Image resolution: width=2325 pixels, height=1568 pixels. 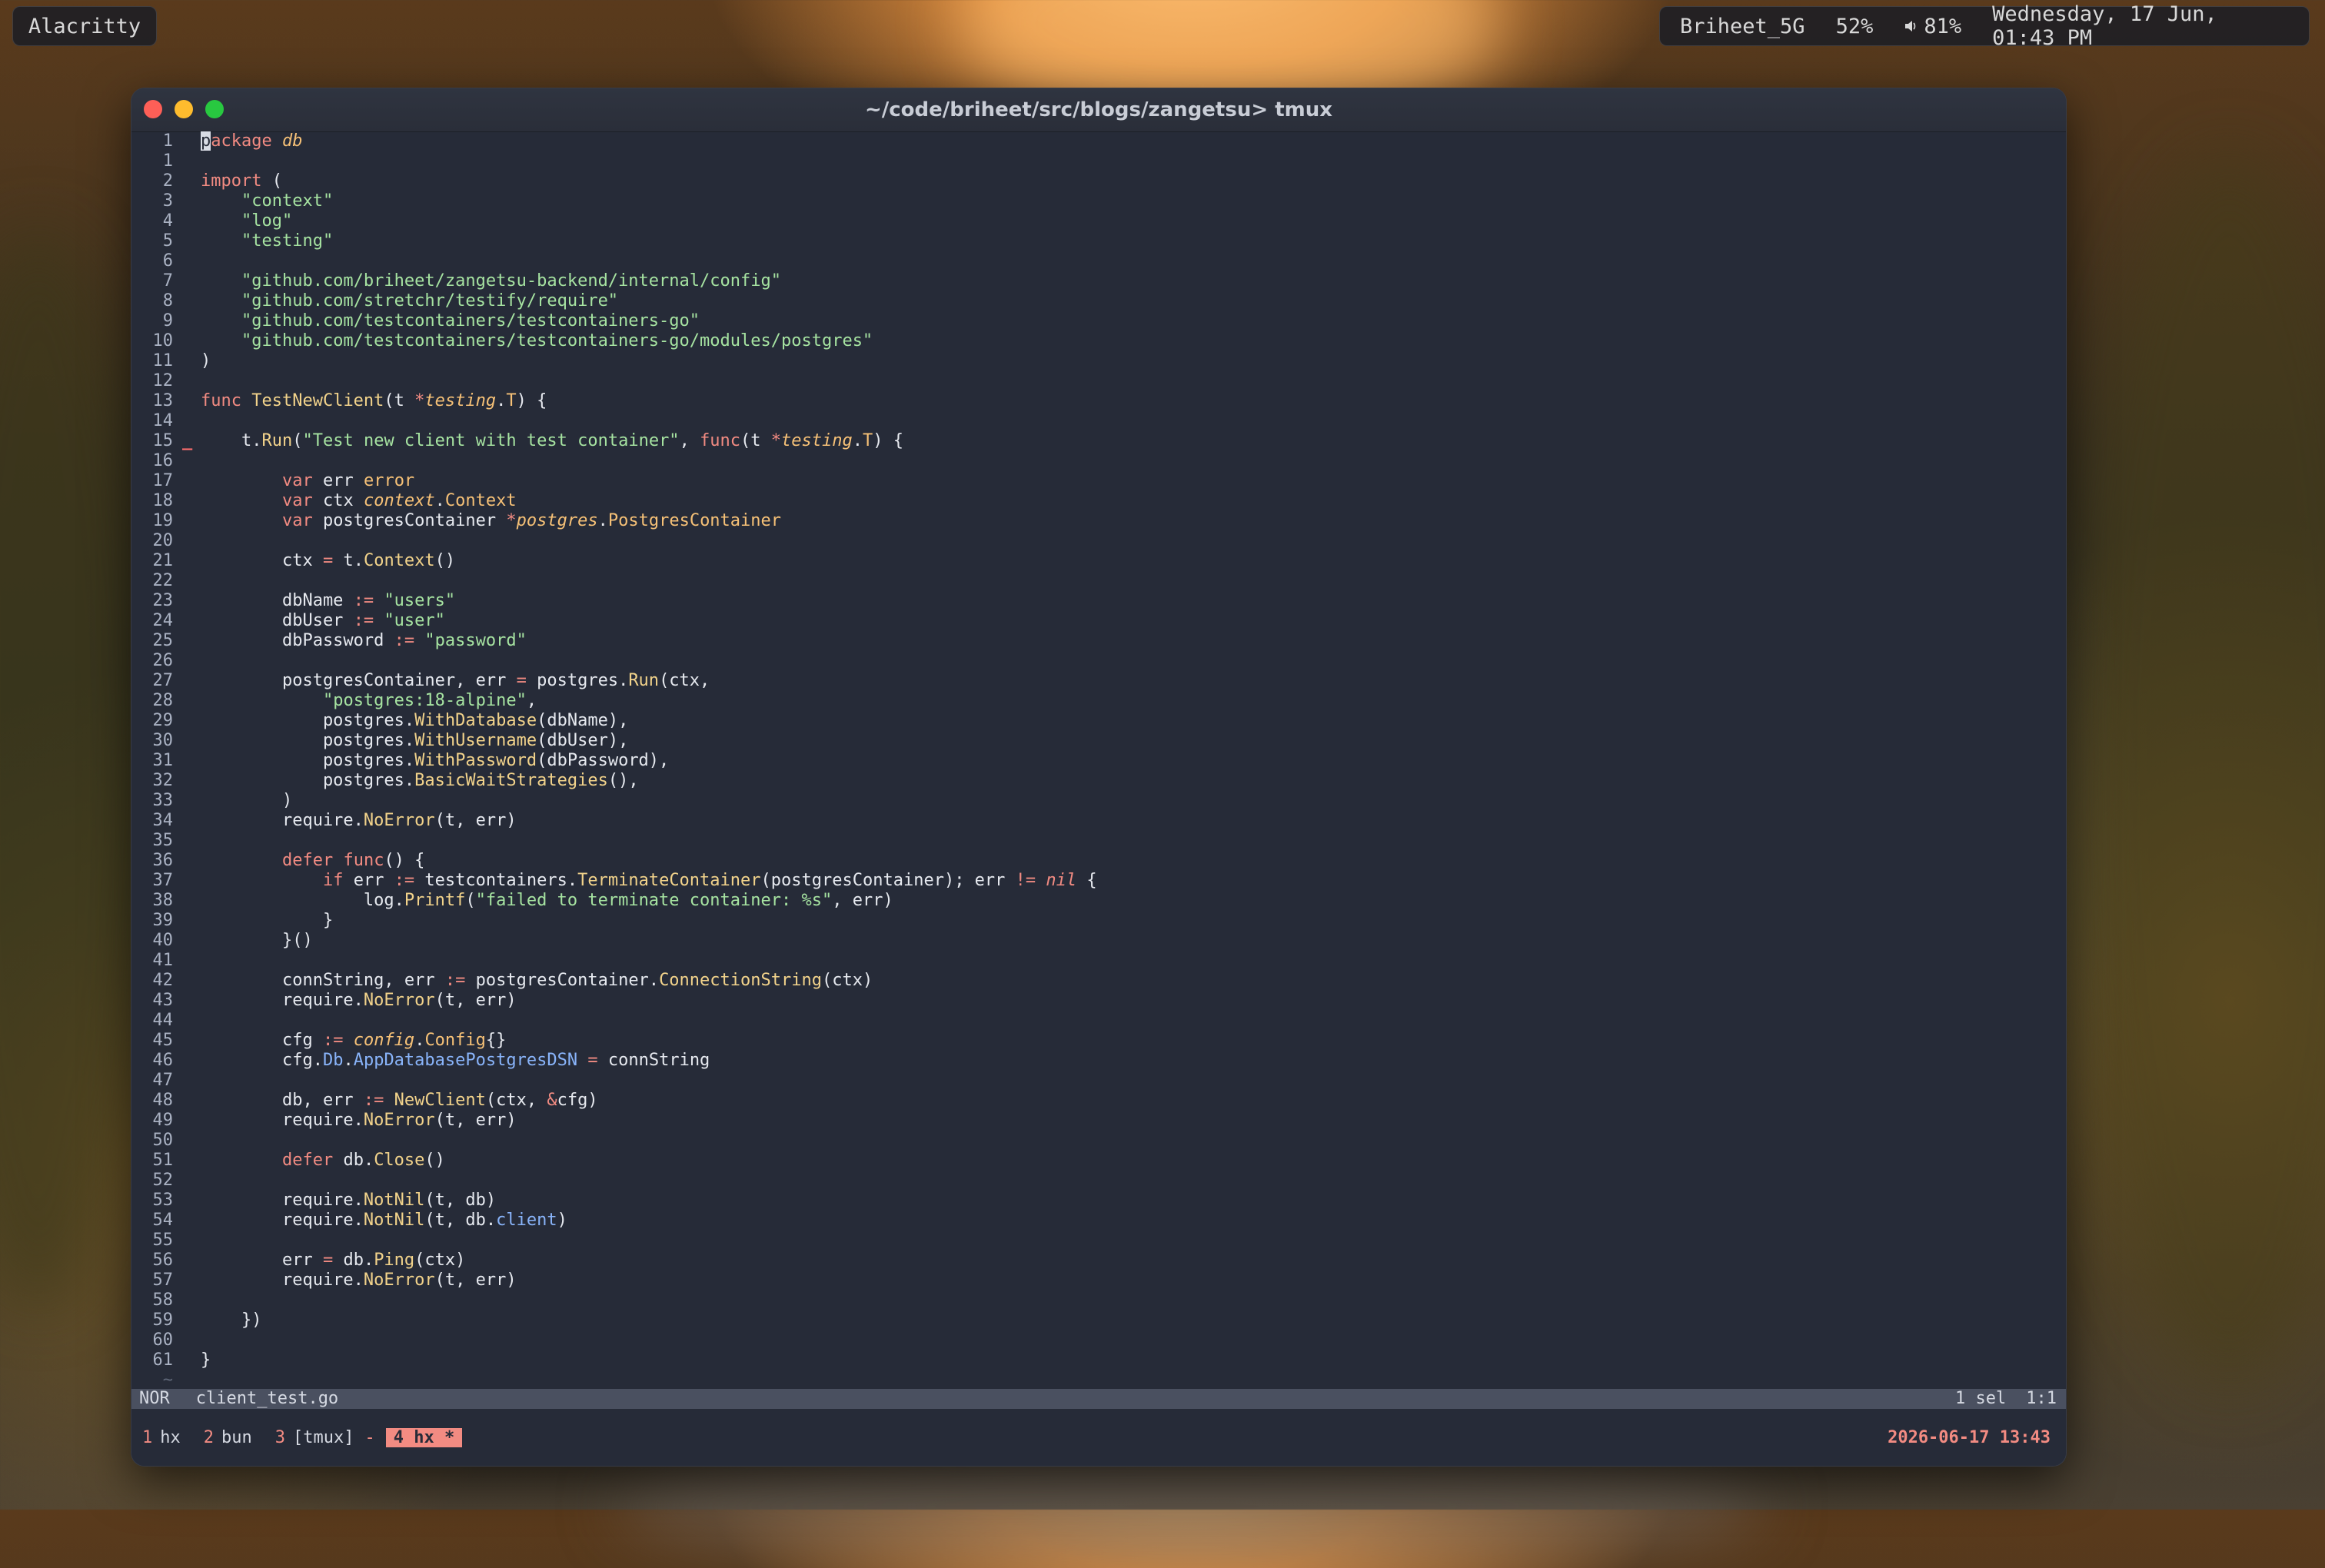 What do you see at coordinates (1932, 26) in the screenshot?
I see `volume-indicator: 81%` at bounding box center [1932, 26].